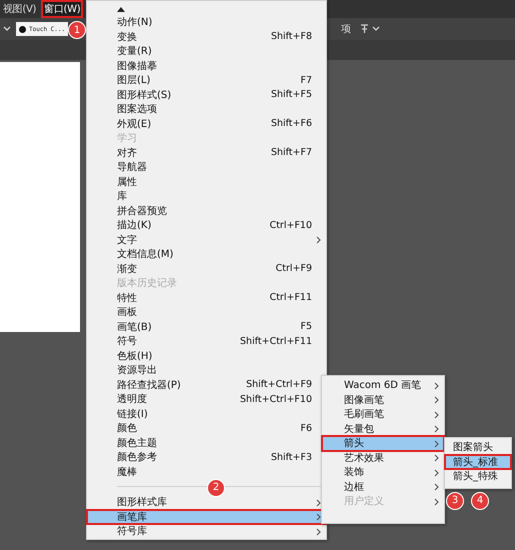 This screenshot has height=550, width=515. What do you see at coordinates (291, 152) in the screenshot?
I see `shortcut-label: Shift+F7` at bounding box center [291, 152].